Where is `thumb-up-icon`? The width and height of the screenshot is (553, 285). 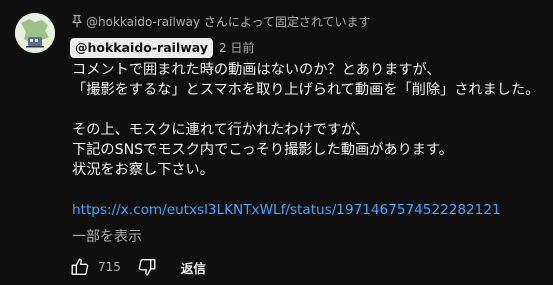
thumb-up-icon is located at coordinates (80, 267).